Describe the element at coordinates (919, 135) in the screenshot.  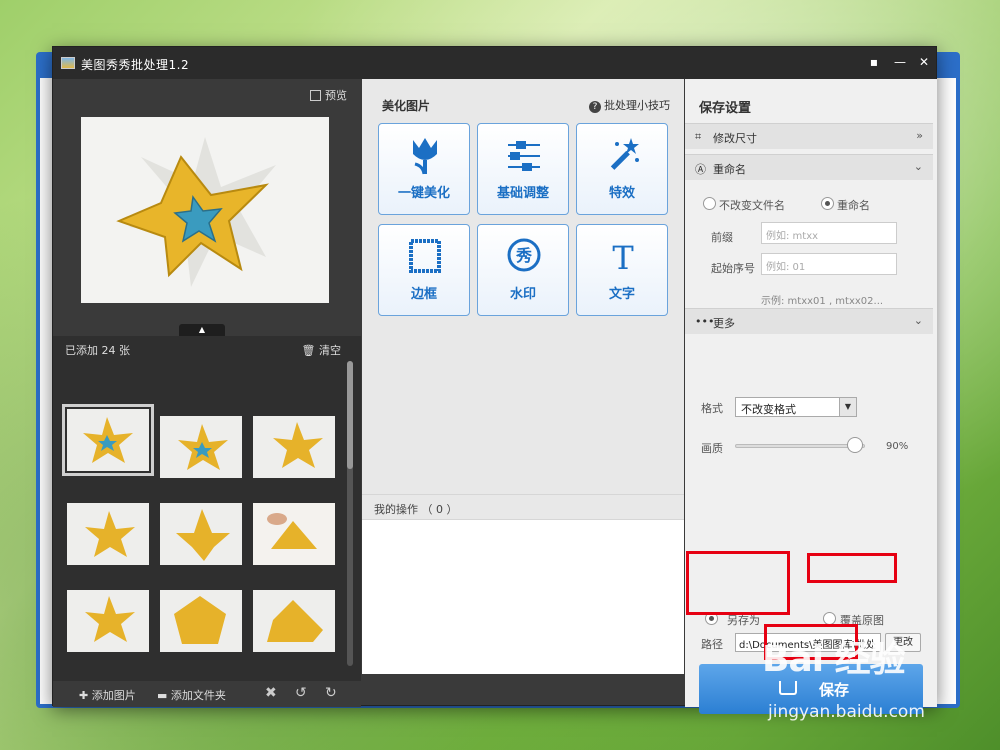
I see `chevron-right-icon: »` at that location.